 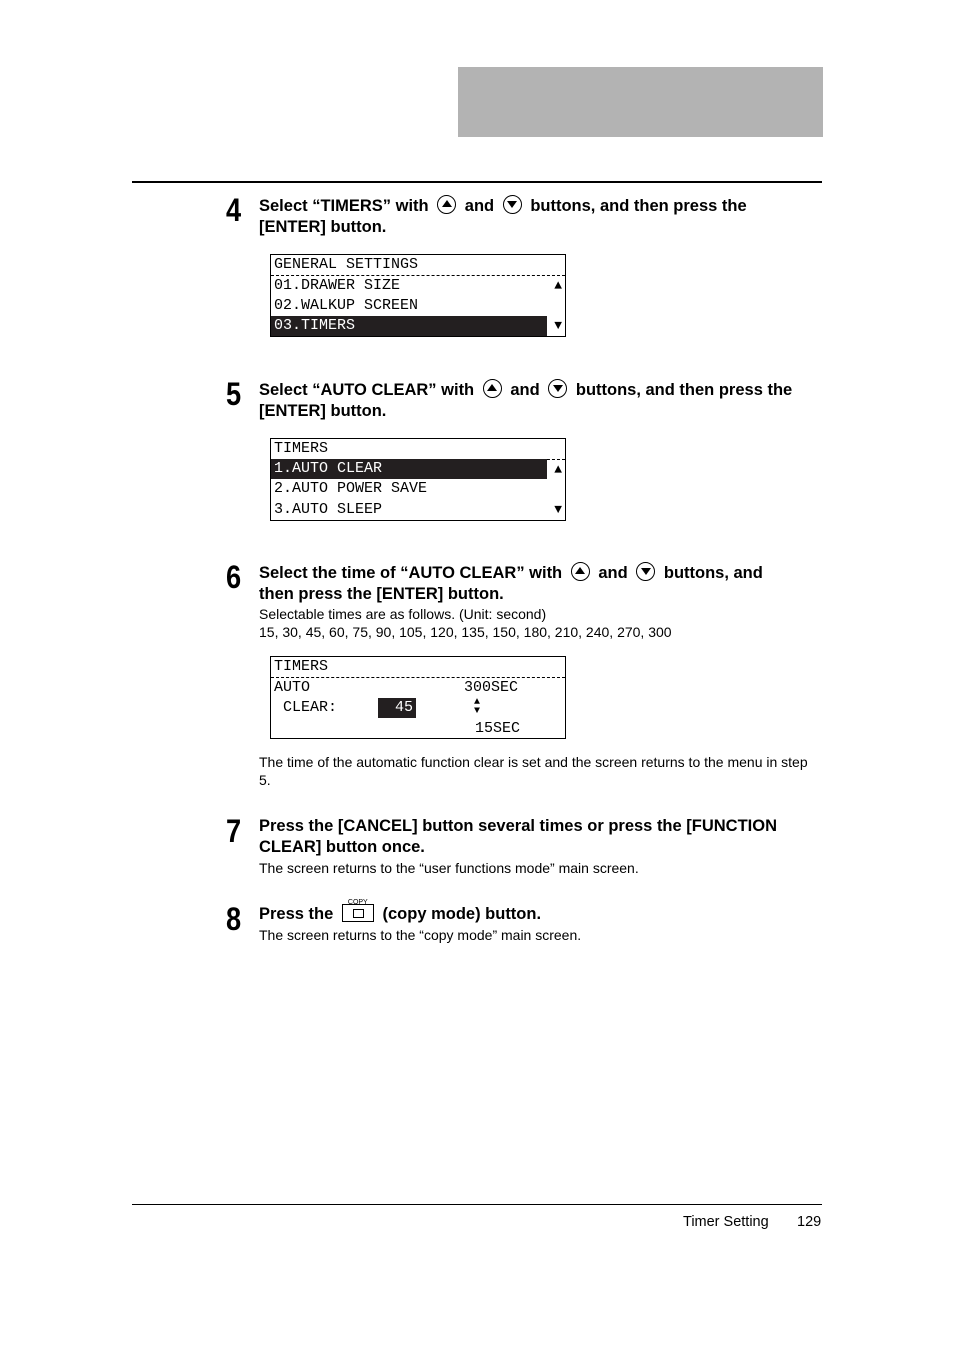 I want to click on step-number: 5, so click(x=234, y=394).